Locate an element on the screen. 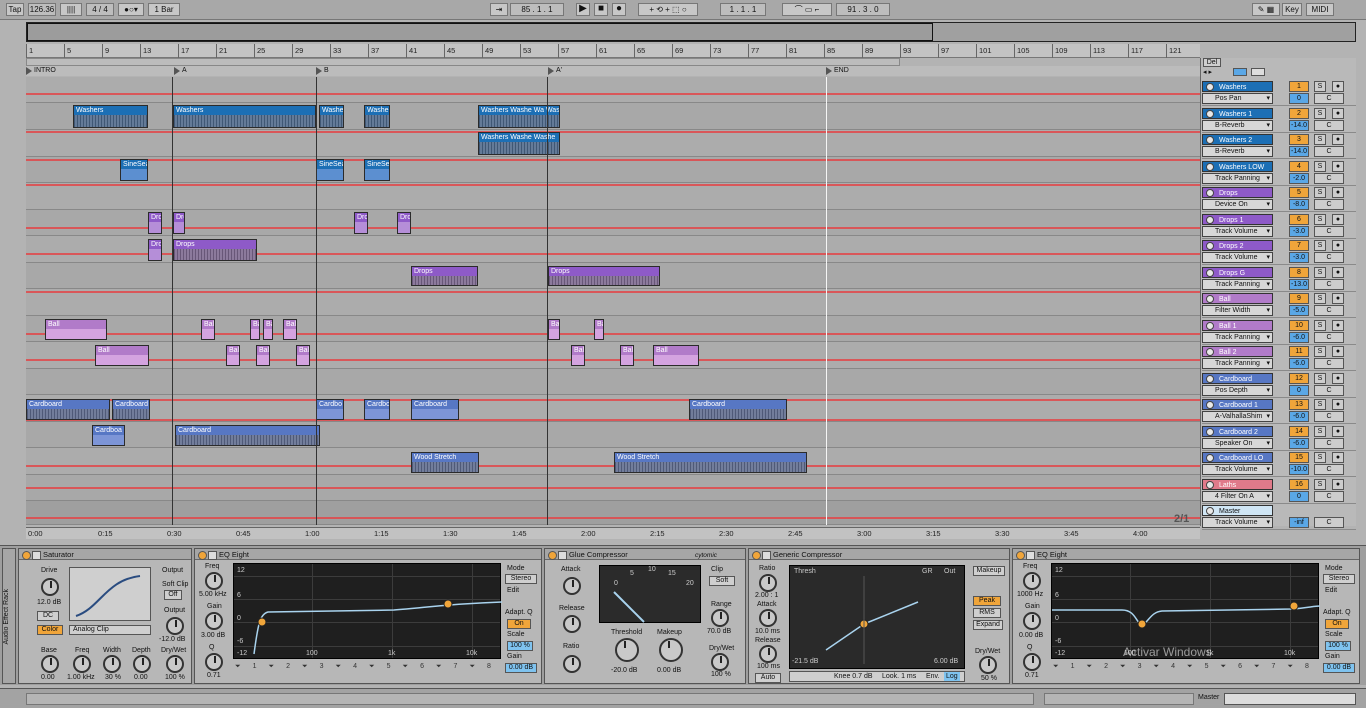 This screenshot has width=1366, height=708. q-knob is located at coordinates (214, 662).